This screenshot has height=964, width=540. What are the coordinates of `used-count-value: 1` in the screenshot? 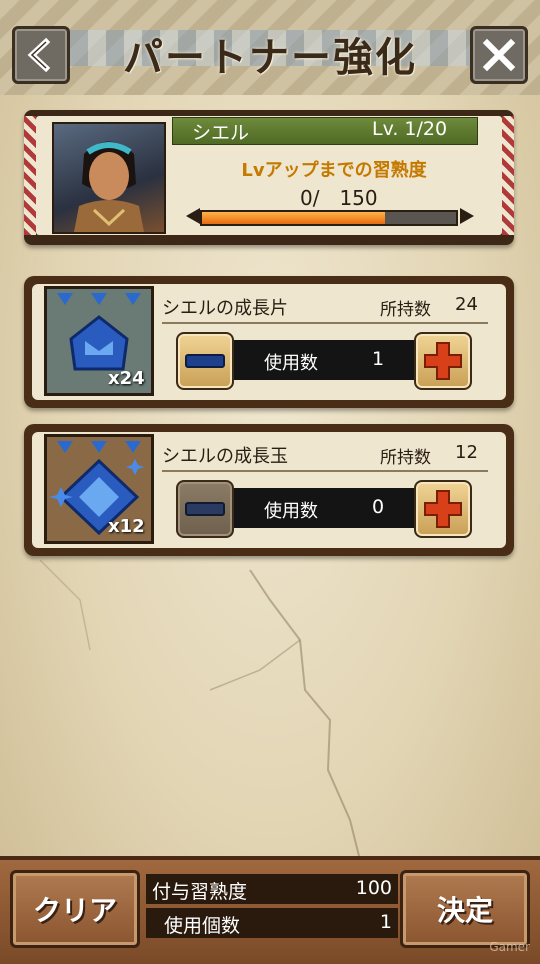 It's located at (385, 922).